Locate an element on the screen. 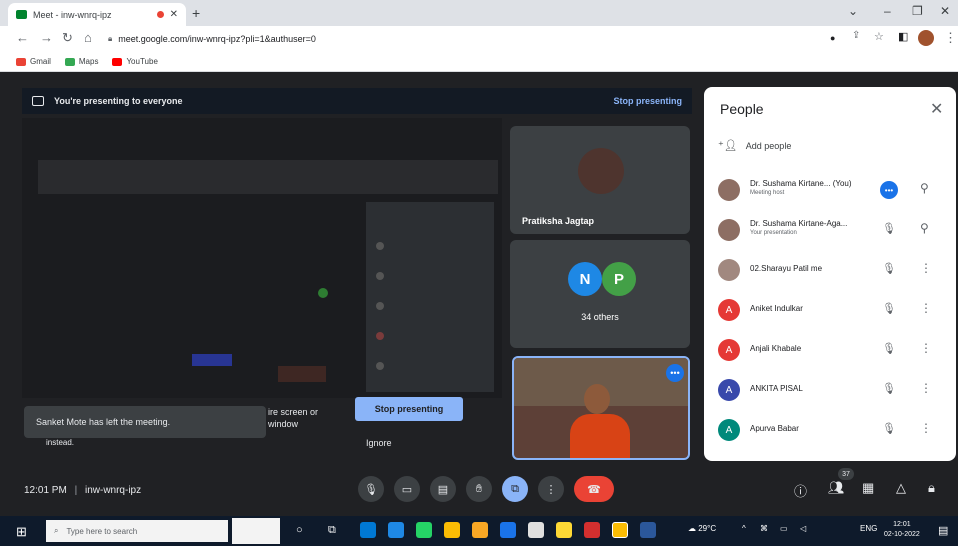  participant-role: Your presentation is located at coordinates (773, 233).